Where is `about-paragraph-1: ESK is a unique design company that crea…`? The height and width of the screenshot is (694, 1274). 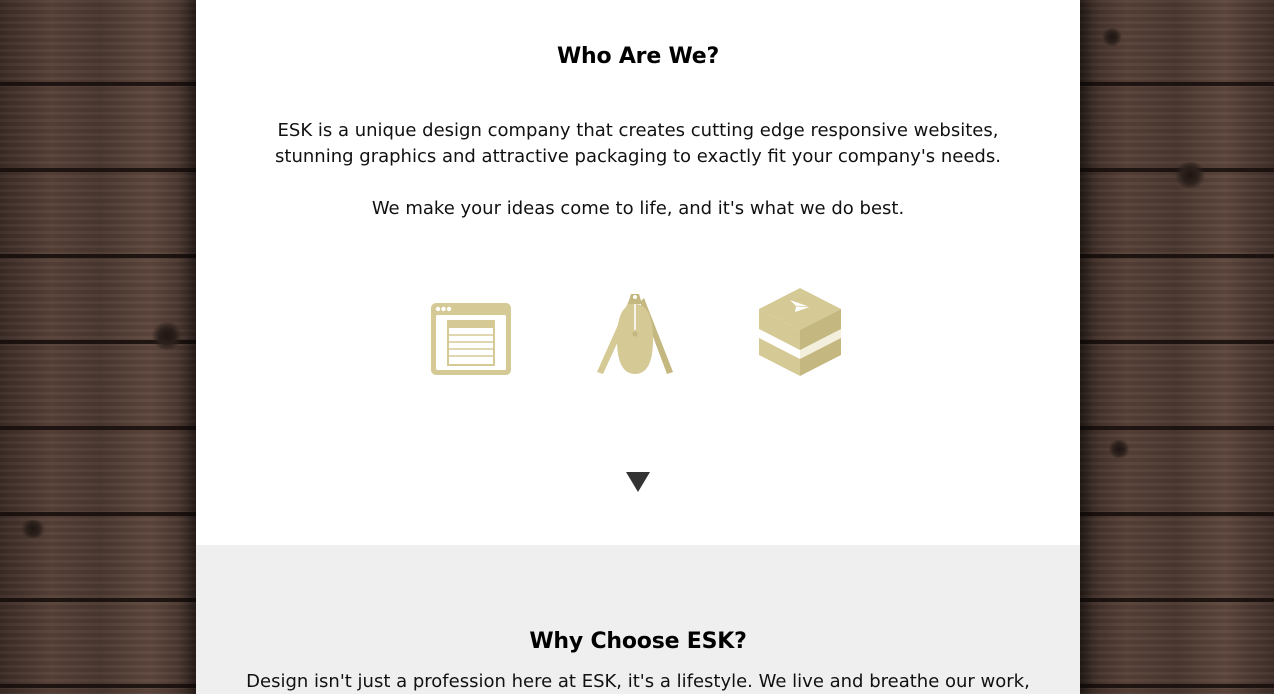
about-paragraph-1: ESK is a unique design company that crea… is located at coordinates (638, 143).